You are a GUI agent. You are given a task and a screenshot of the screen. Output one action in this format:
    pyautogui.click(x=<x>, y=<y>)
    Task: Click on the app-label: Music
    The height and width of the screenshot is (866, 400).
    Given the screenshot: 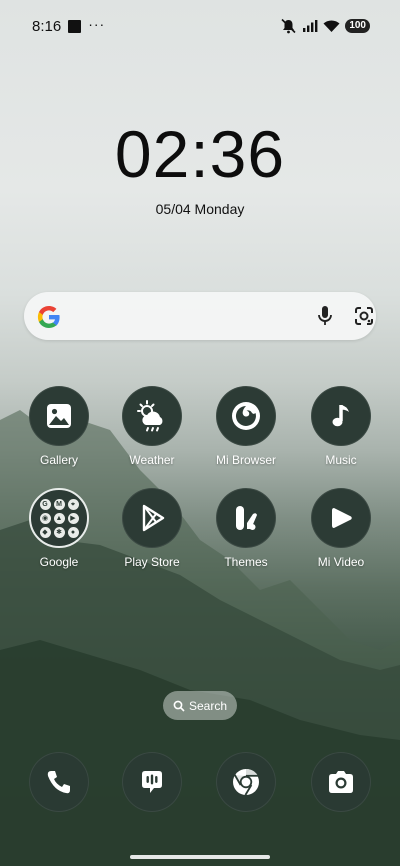 What is the action you would take?
    pyautogui.click(x=341, y=460)
    